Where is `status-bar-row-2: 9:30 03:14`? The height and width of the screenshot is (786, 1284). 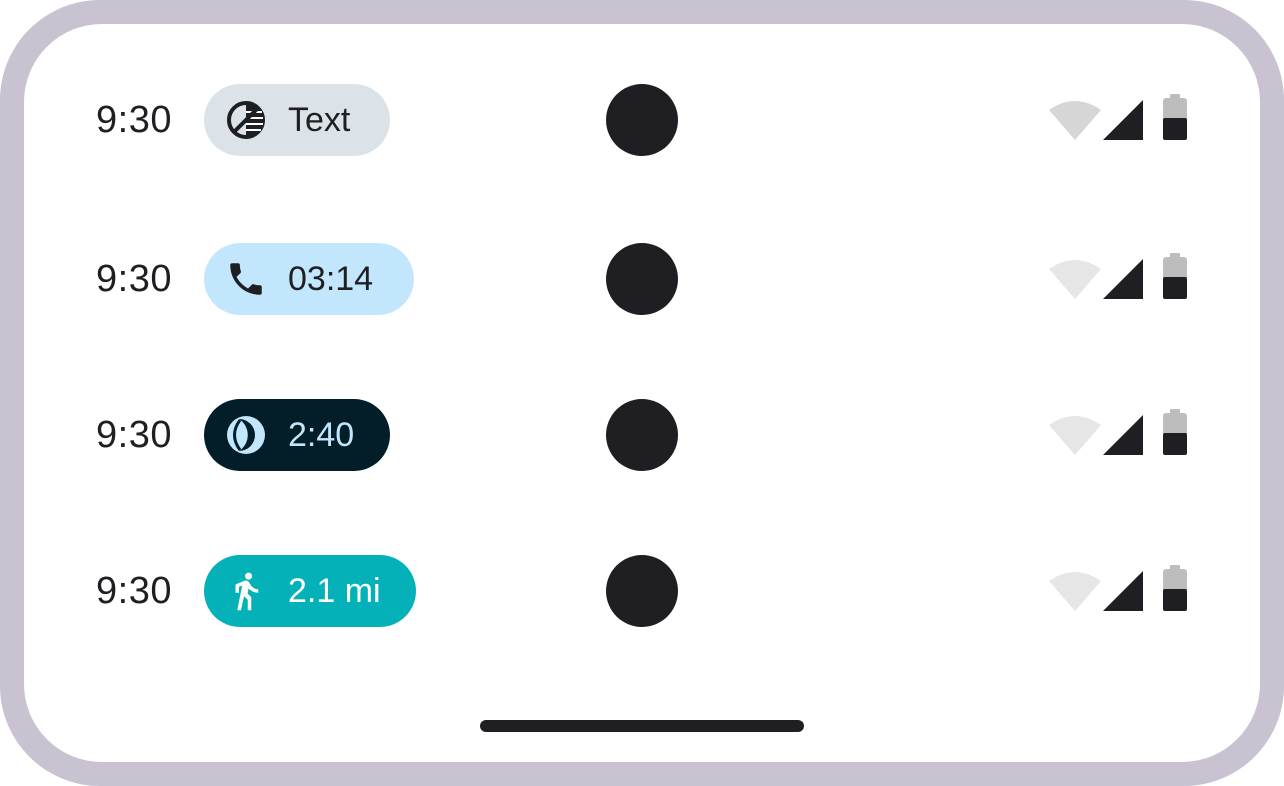 status-bar-row-2: 9:30 03:14 is located at coordinates (642, 279).